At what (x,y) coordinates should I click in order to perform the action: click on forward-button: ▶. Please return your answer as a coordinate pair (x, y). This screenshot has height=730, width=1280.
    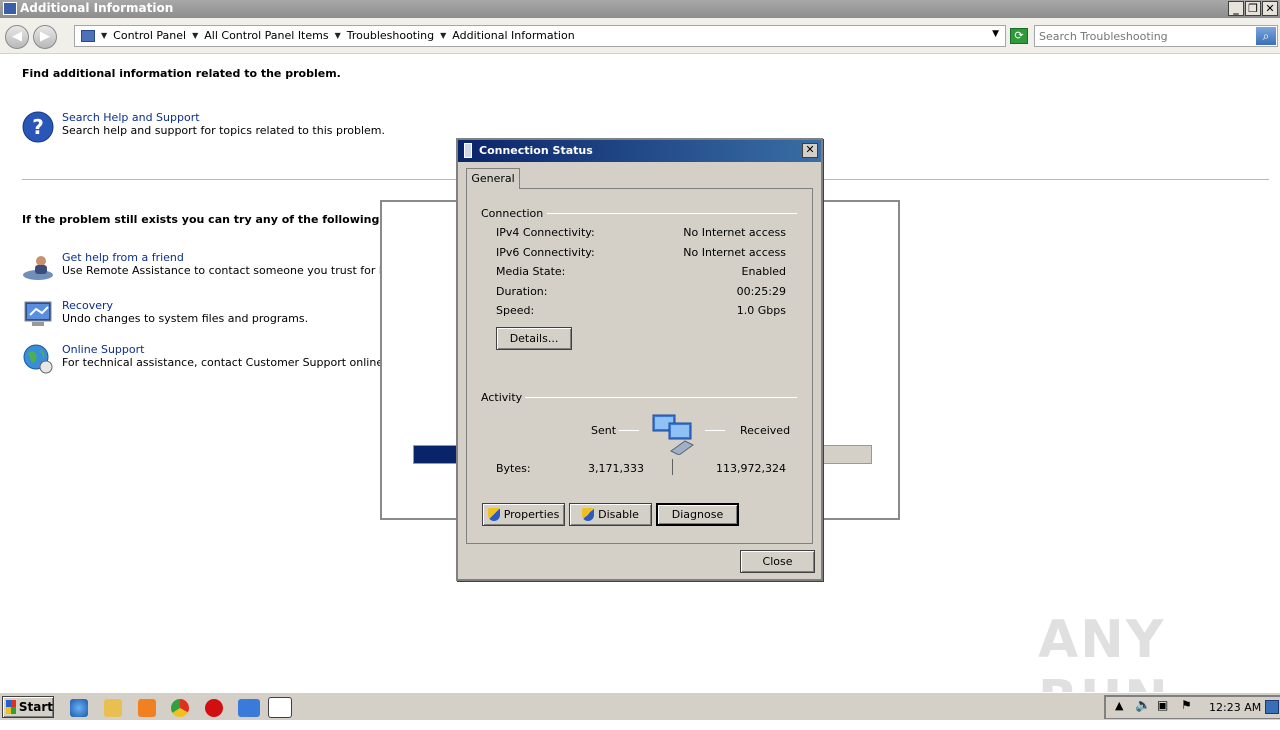
    Looking at the image, I should click on (45, 37).